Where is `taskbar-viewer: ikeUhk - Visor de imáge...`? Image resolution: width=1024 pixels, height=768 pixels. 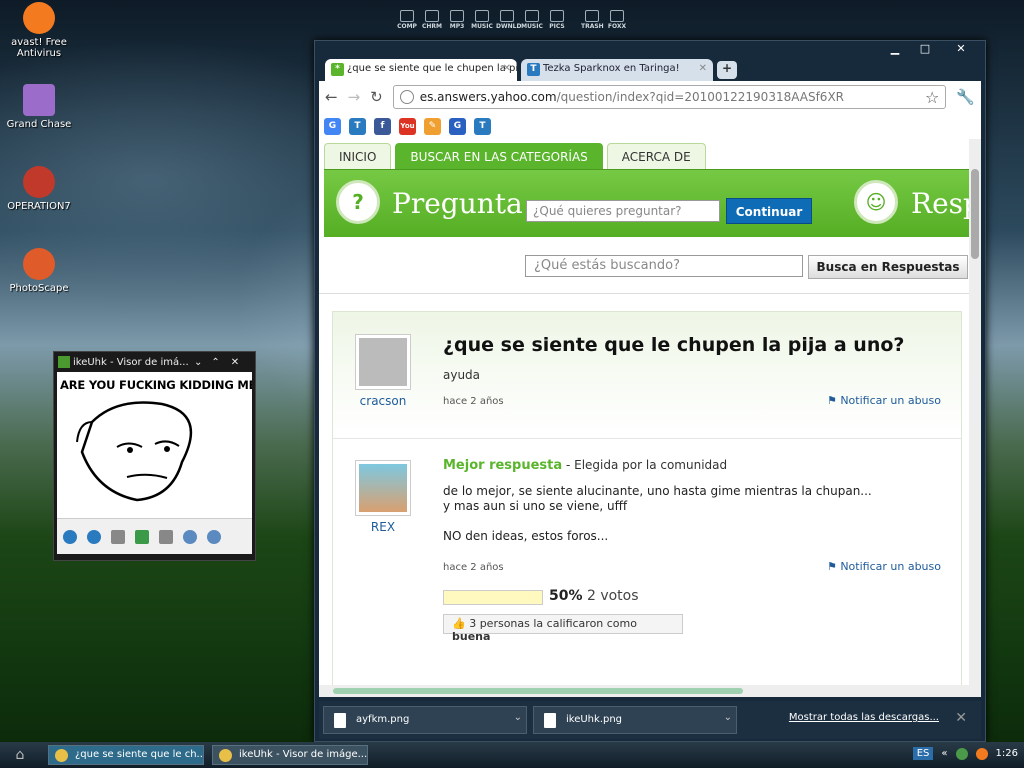
taskbar-viewer: ikeUhk - Visor de imáge... is located at coordinates (290, 755).